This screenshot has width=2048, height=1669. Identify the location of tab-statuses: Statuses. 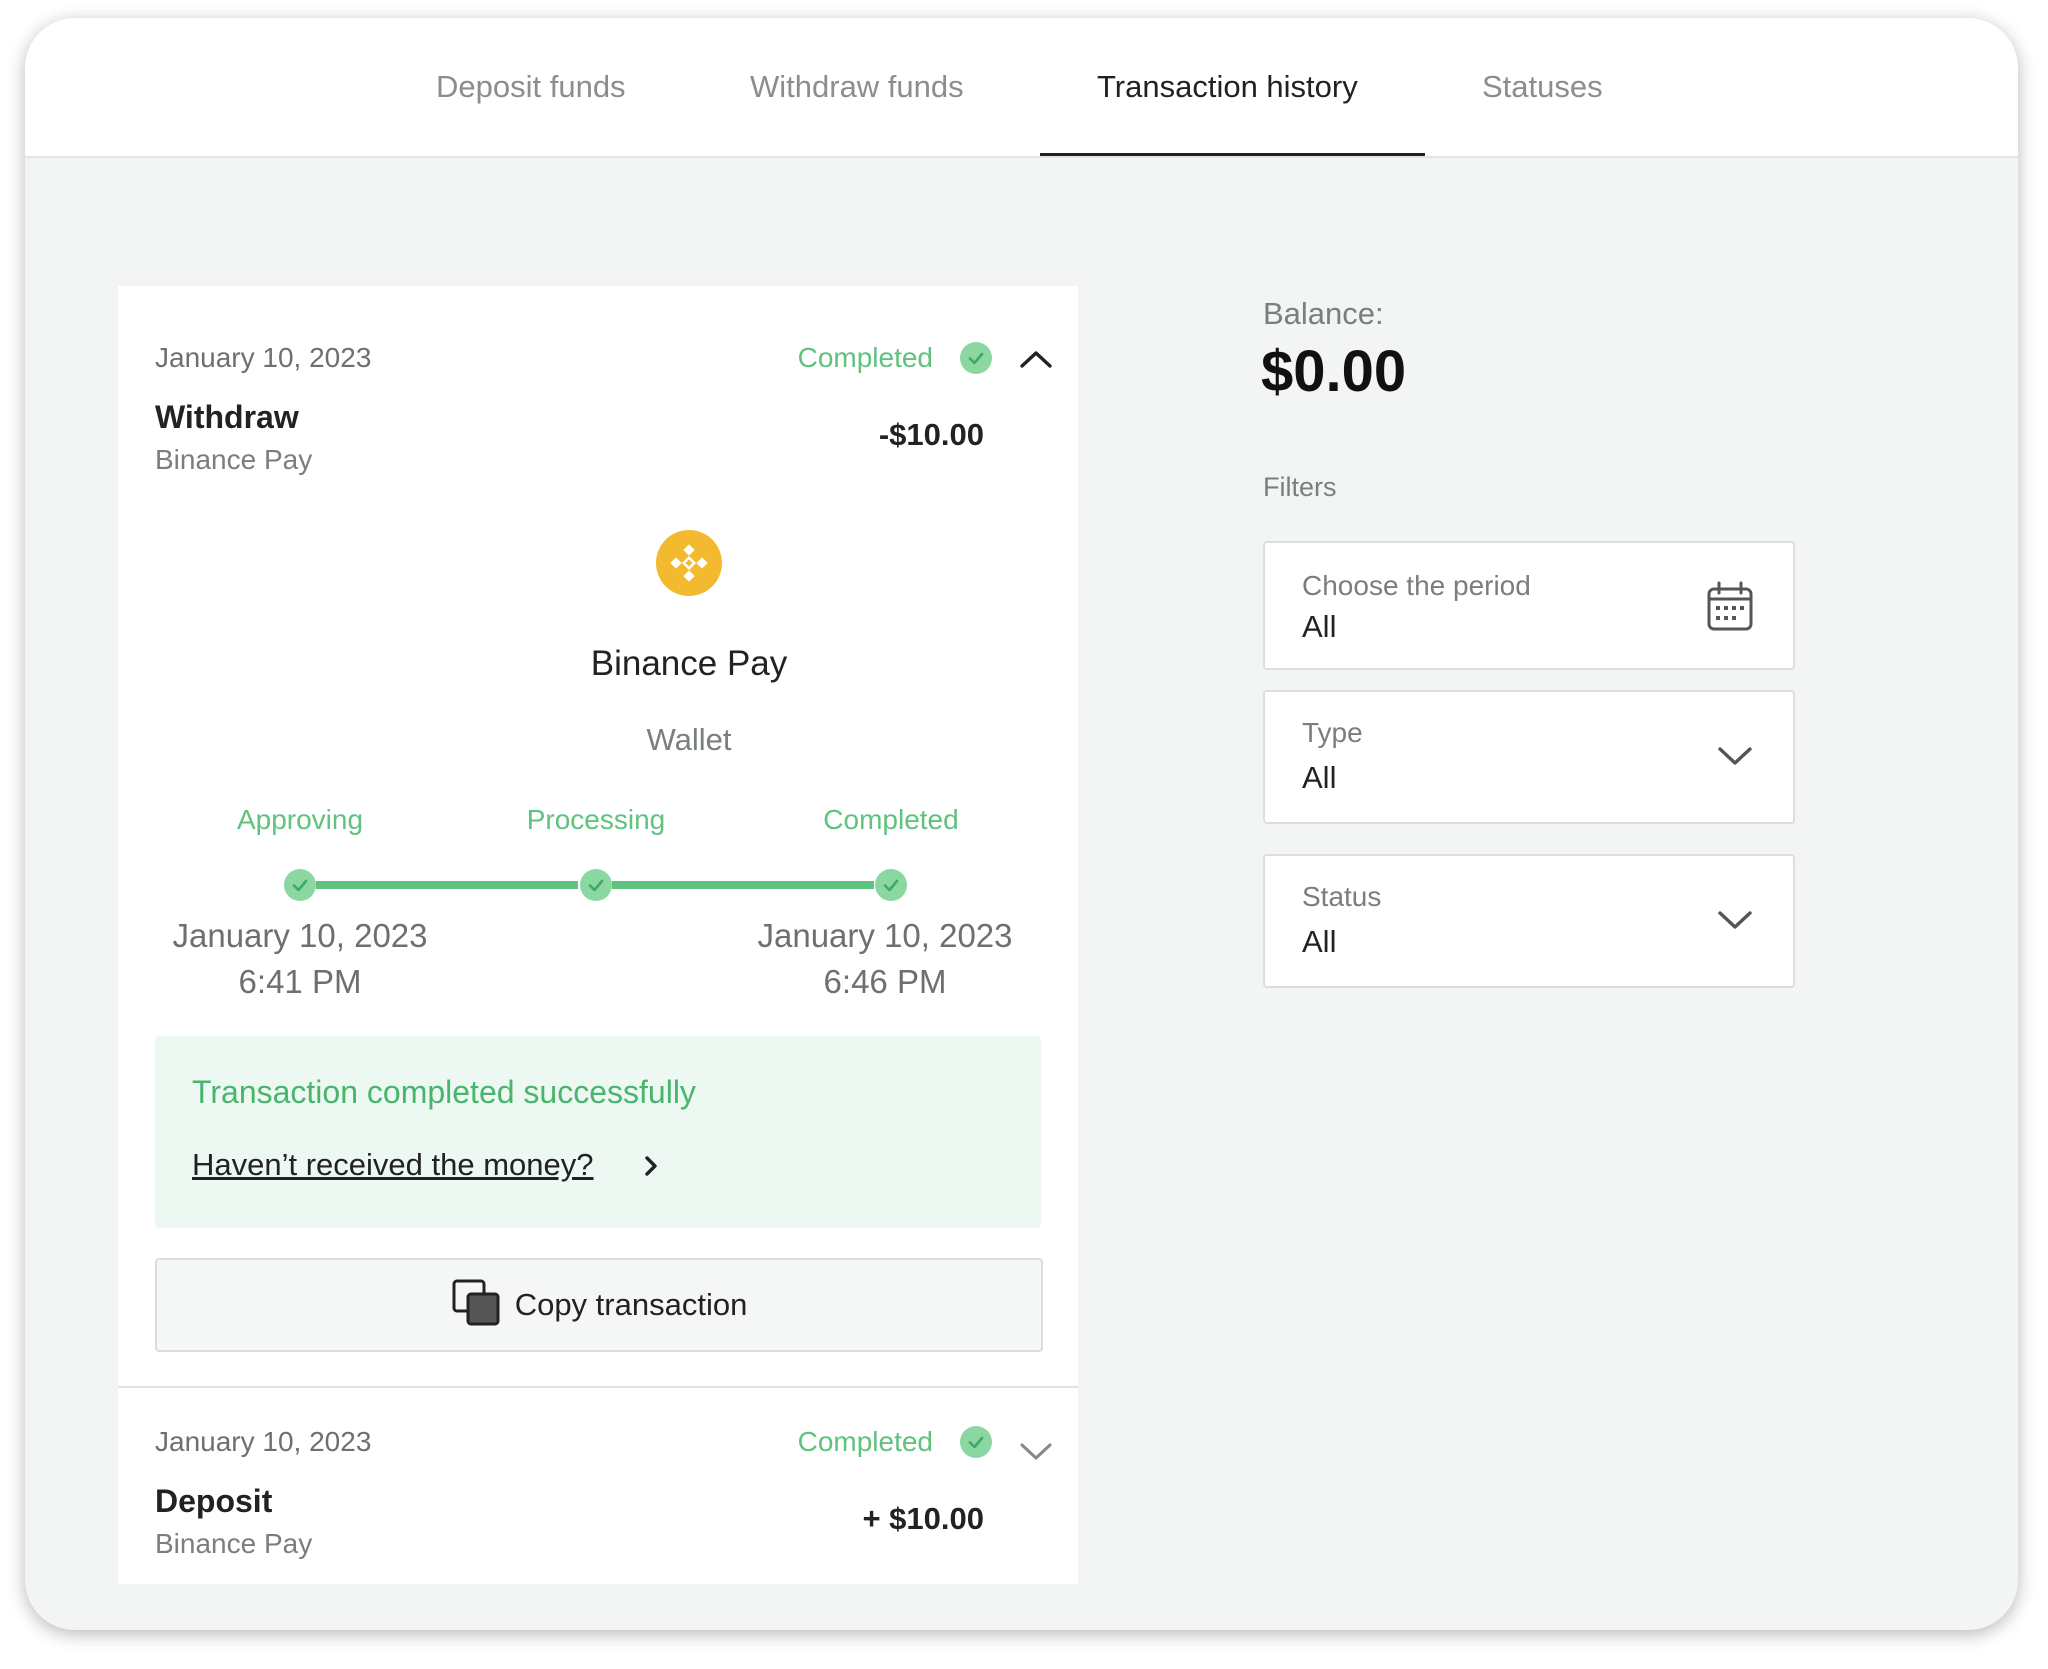
(1542, 87).